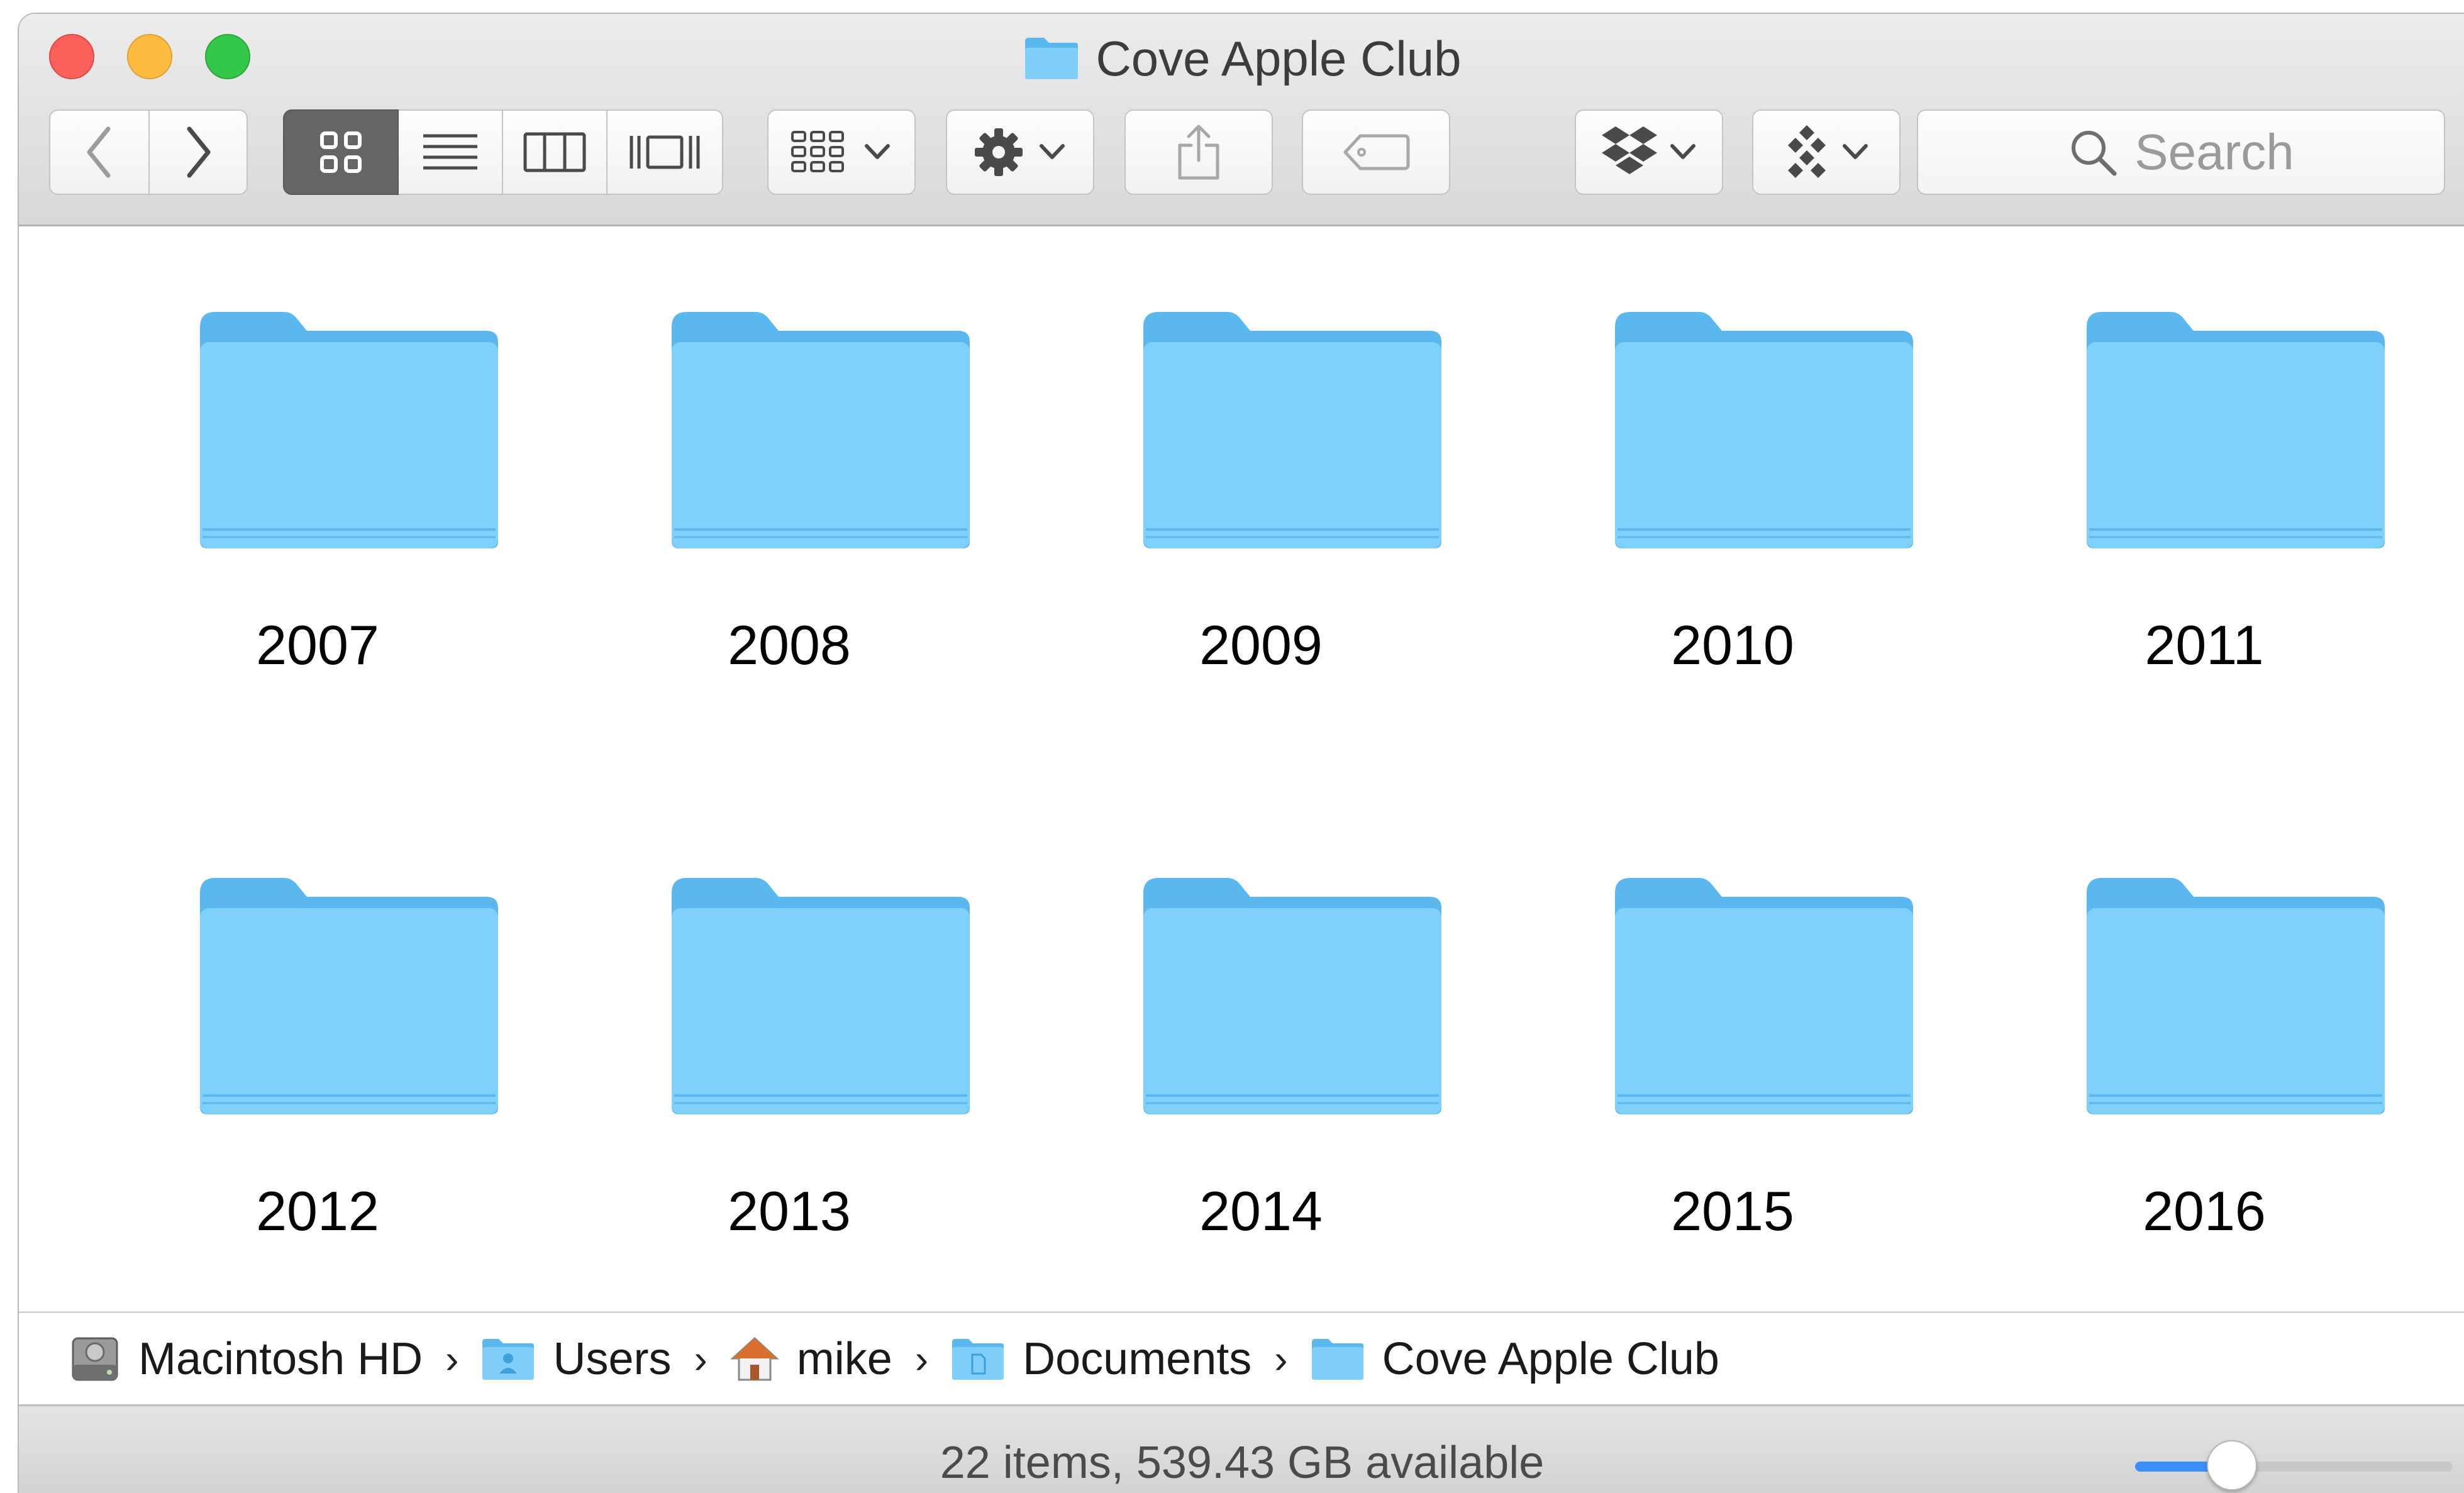  I want to click on column-view-button, so click(555, 152).